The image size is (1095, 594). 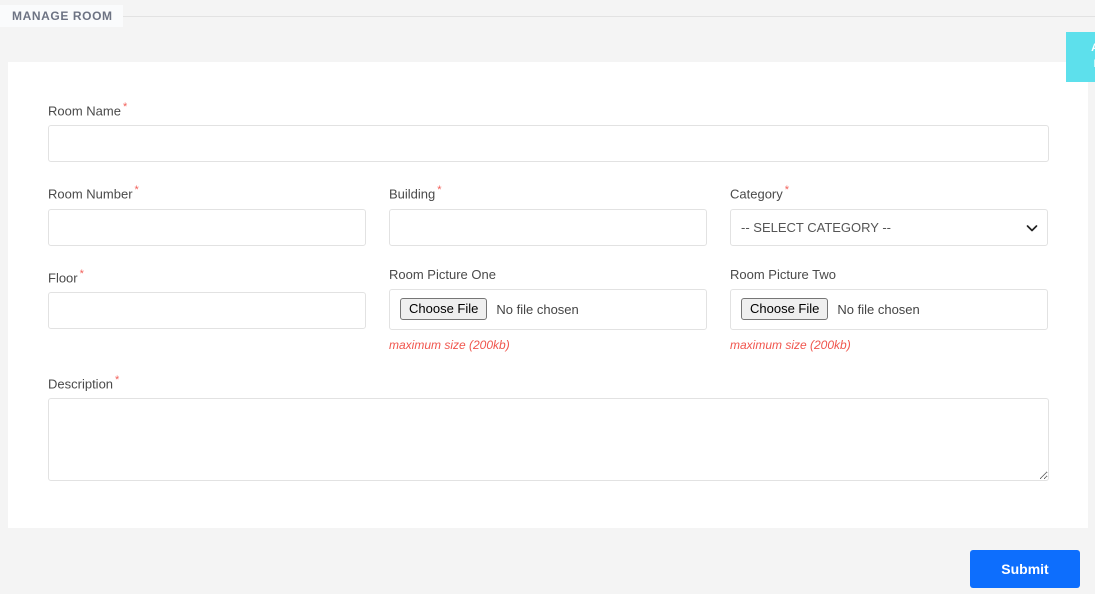 I want to click on room-number-label: Room Number *, so click(x=207, y=192).